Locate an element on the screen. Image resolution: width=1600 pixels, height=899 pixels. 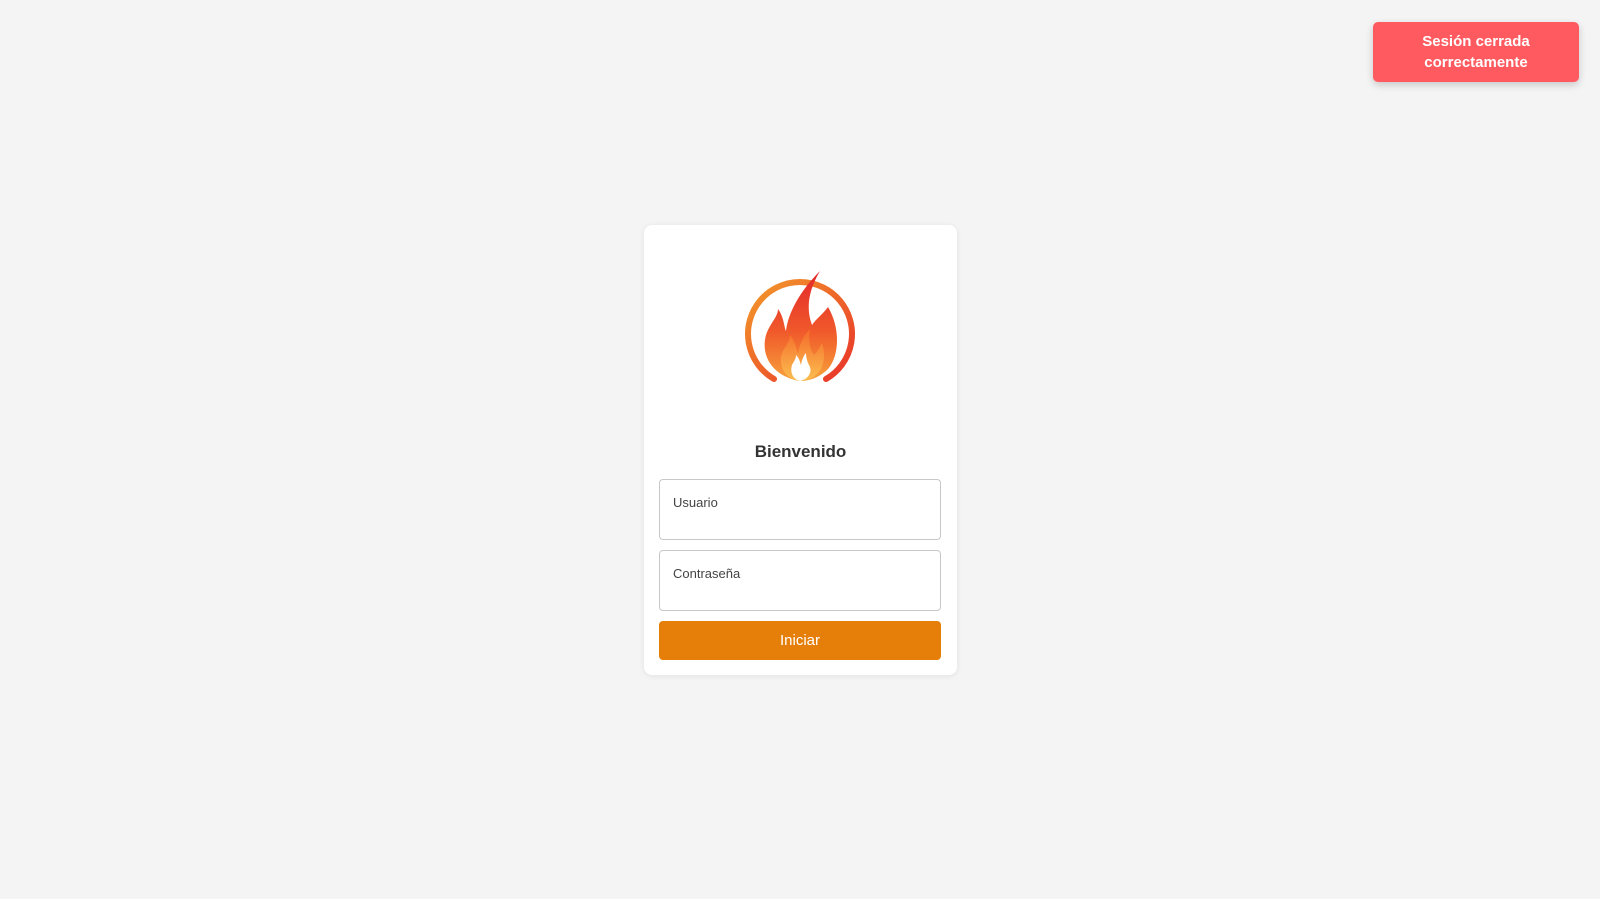
flame-icon is located at coordinates (800, 326).